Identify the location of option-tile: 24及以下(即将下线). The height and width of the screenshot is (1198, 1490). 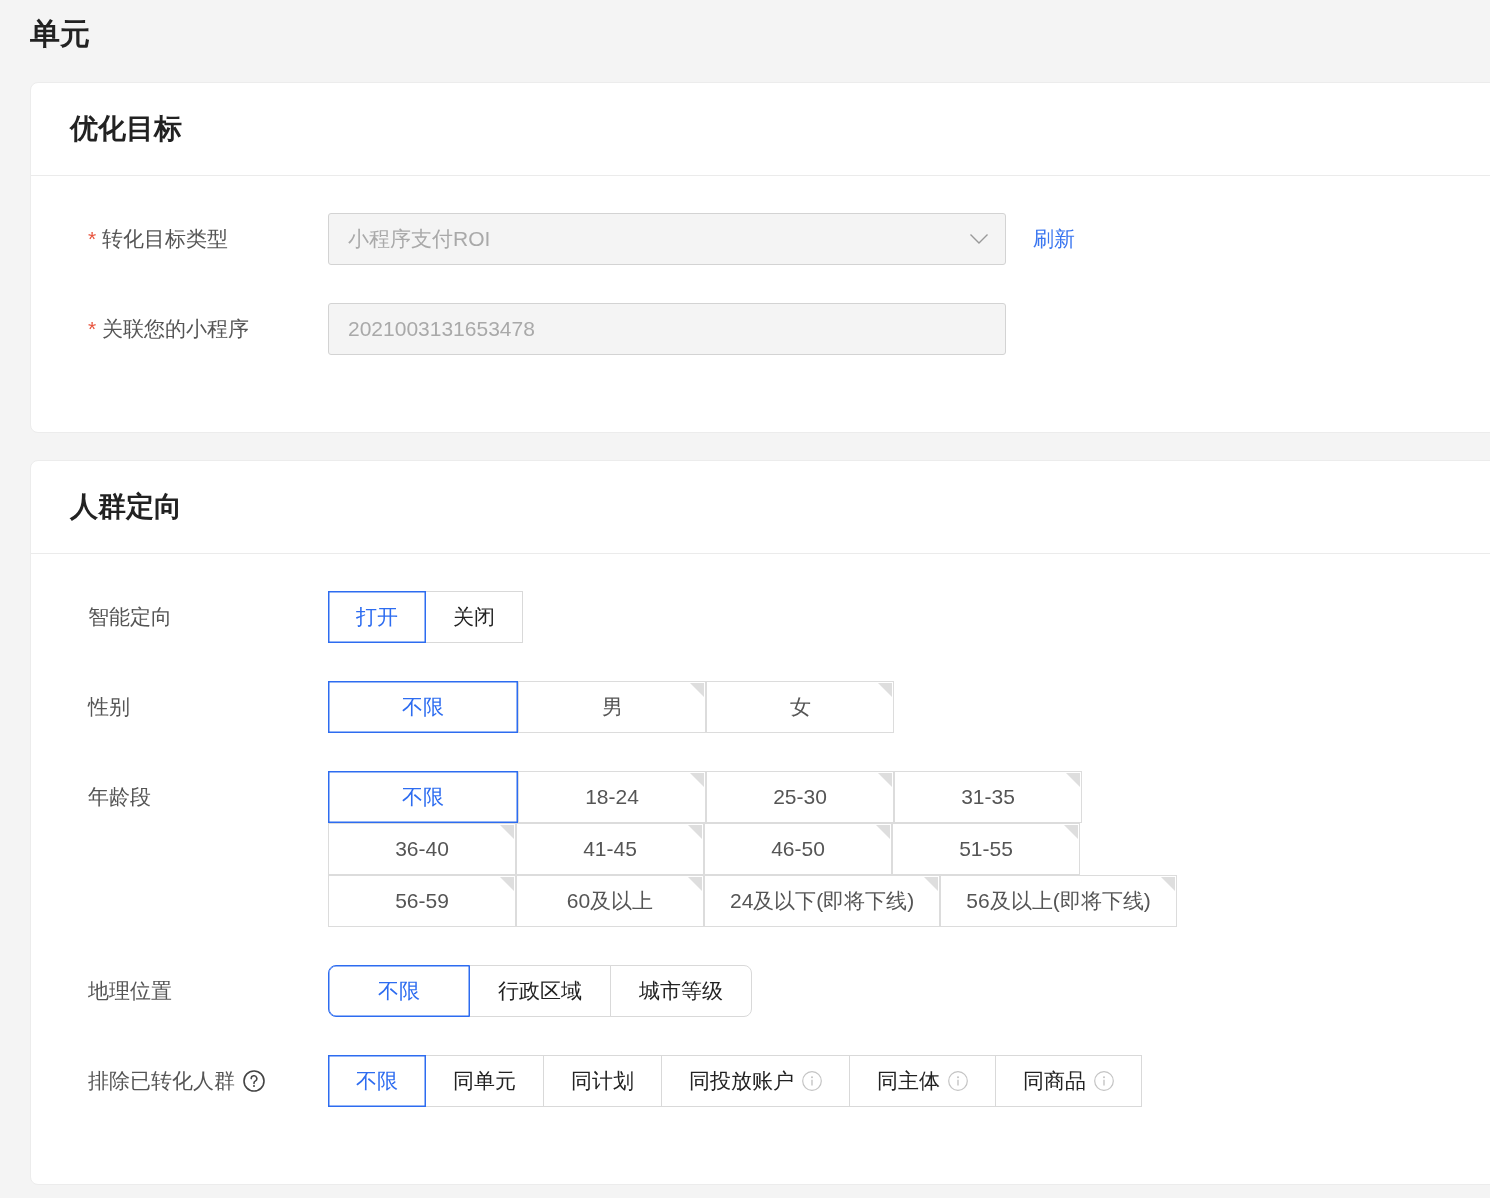
(822, 901).